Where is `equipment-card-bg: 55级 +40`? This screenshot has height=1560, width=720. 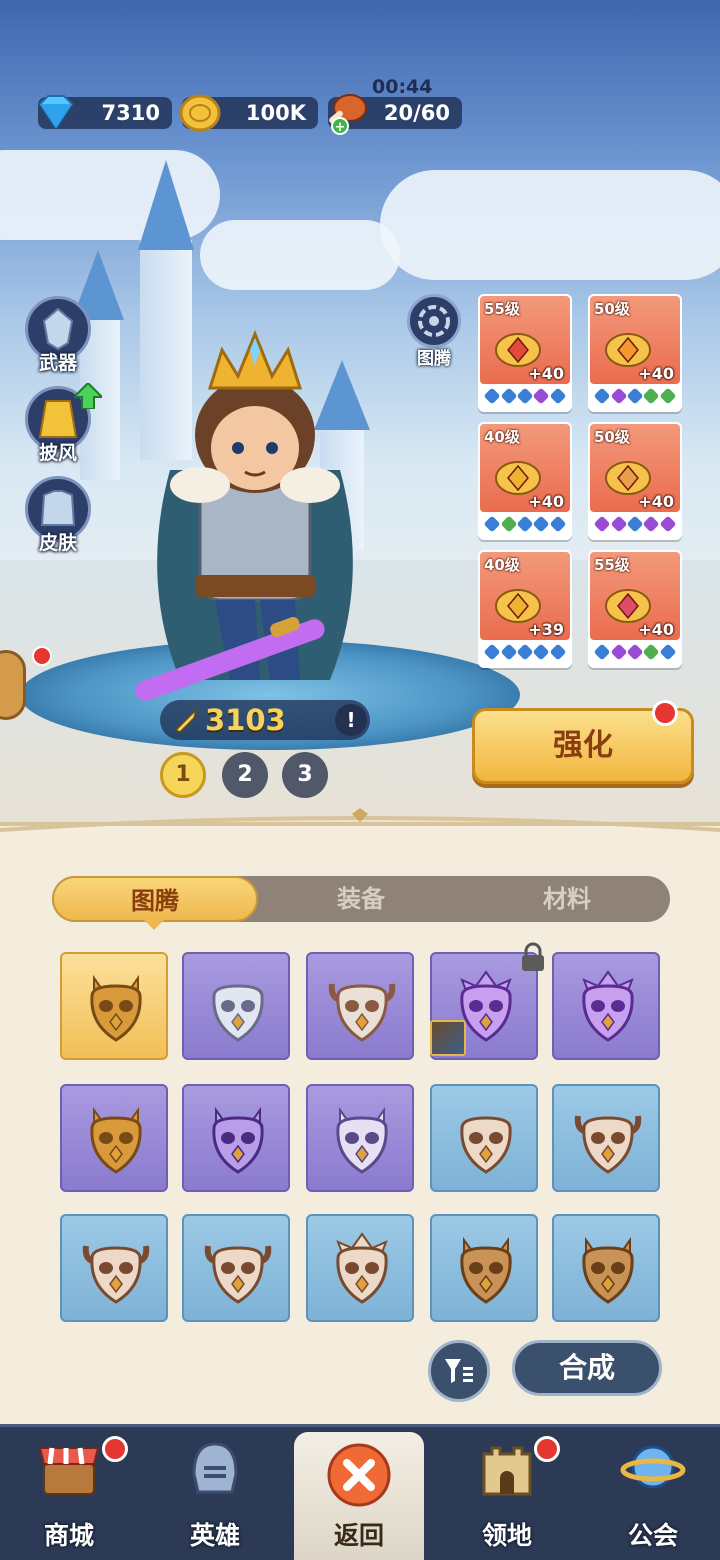 equipment-card-bg: 55级 +40 is located at coordinates (525, 340).